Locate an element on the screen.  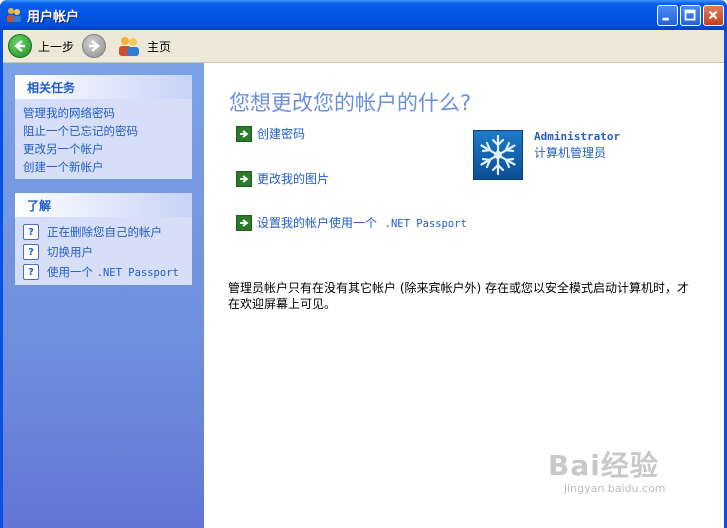
change-picture-action: 更改我的图片 is located at coordinates (282, 178).